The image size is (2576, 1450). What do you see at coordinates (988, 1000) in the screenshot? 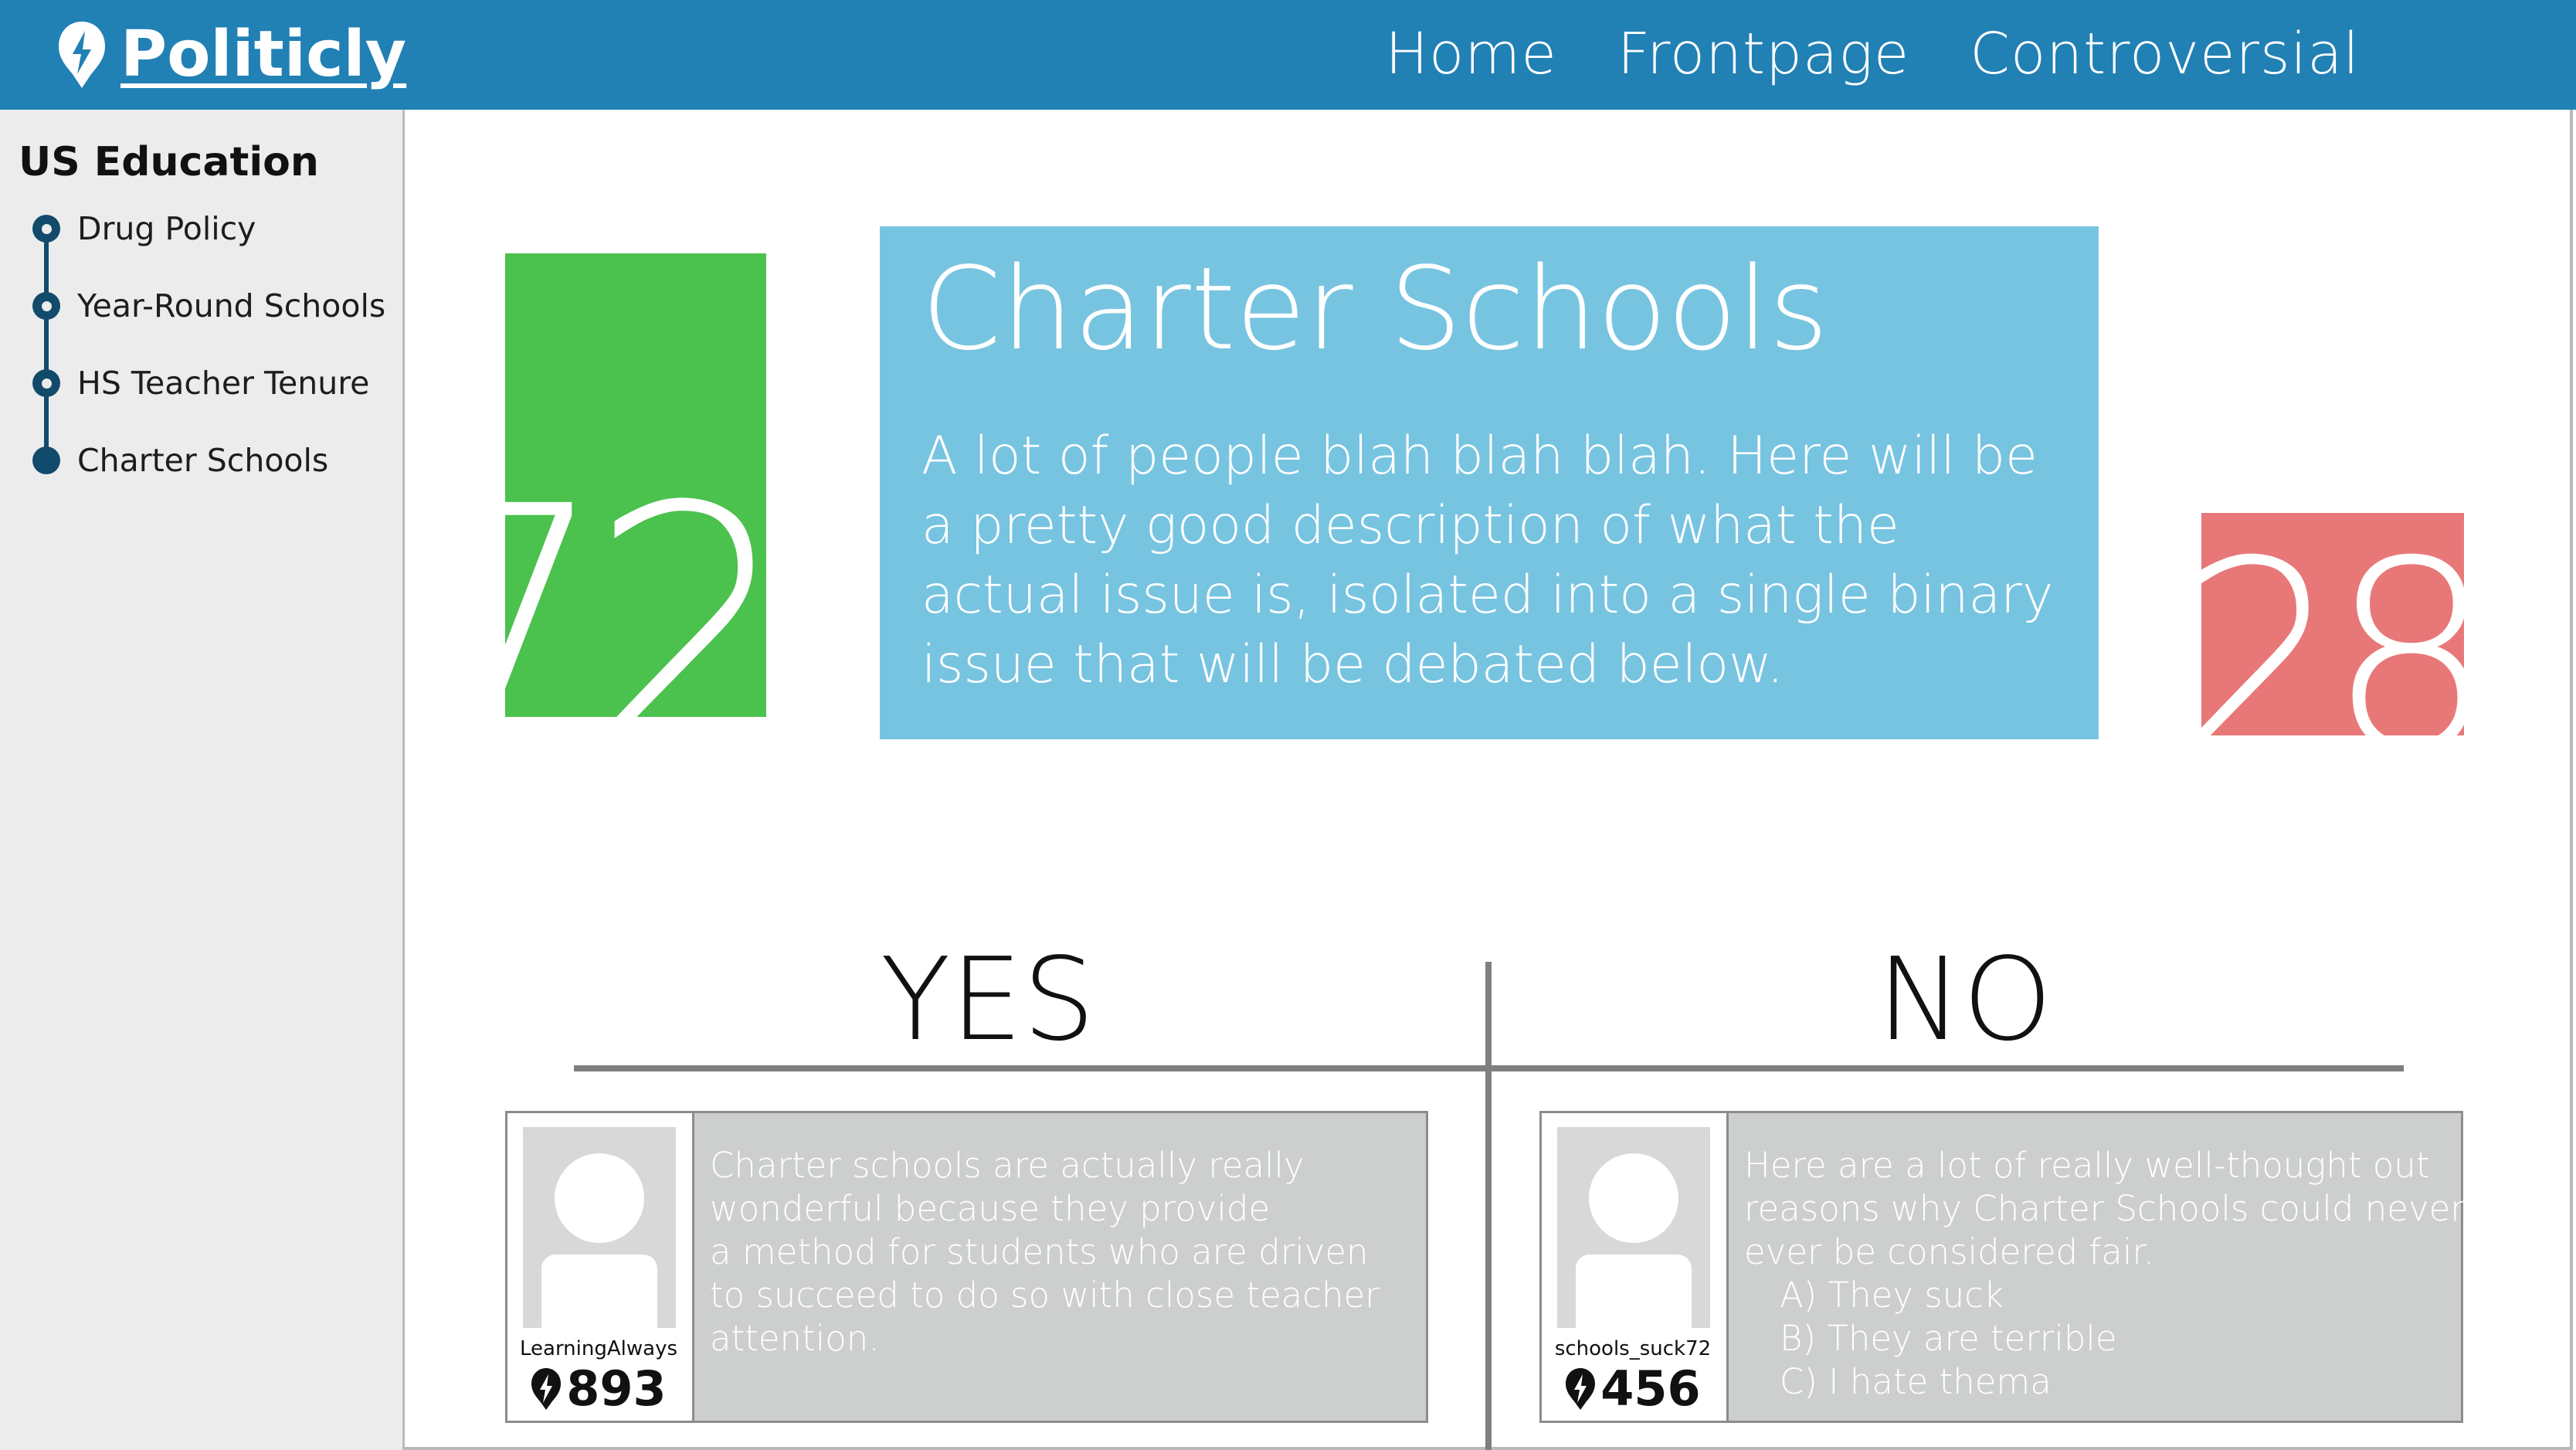
I see `yes-heading: YES` at bounding box center [988, 1000].